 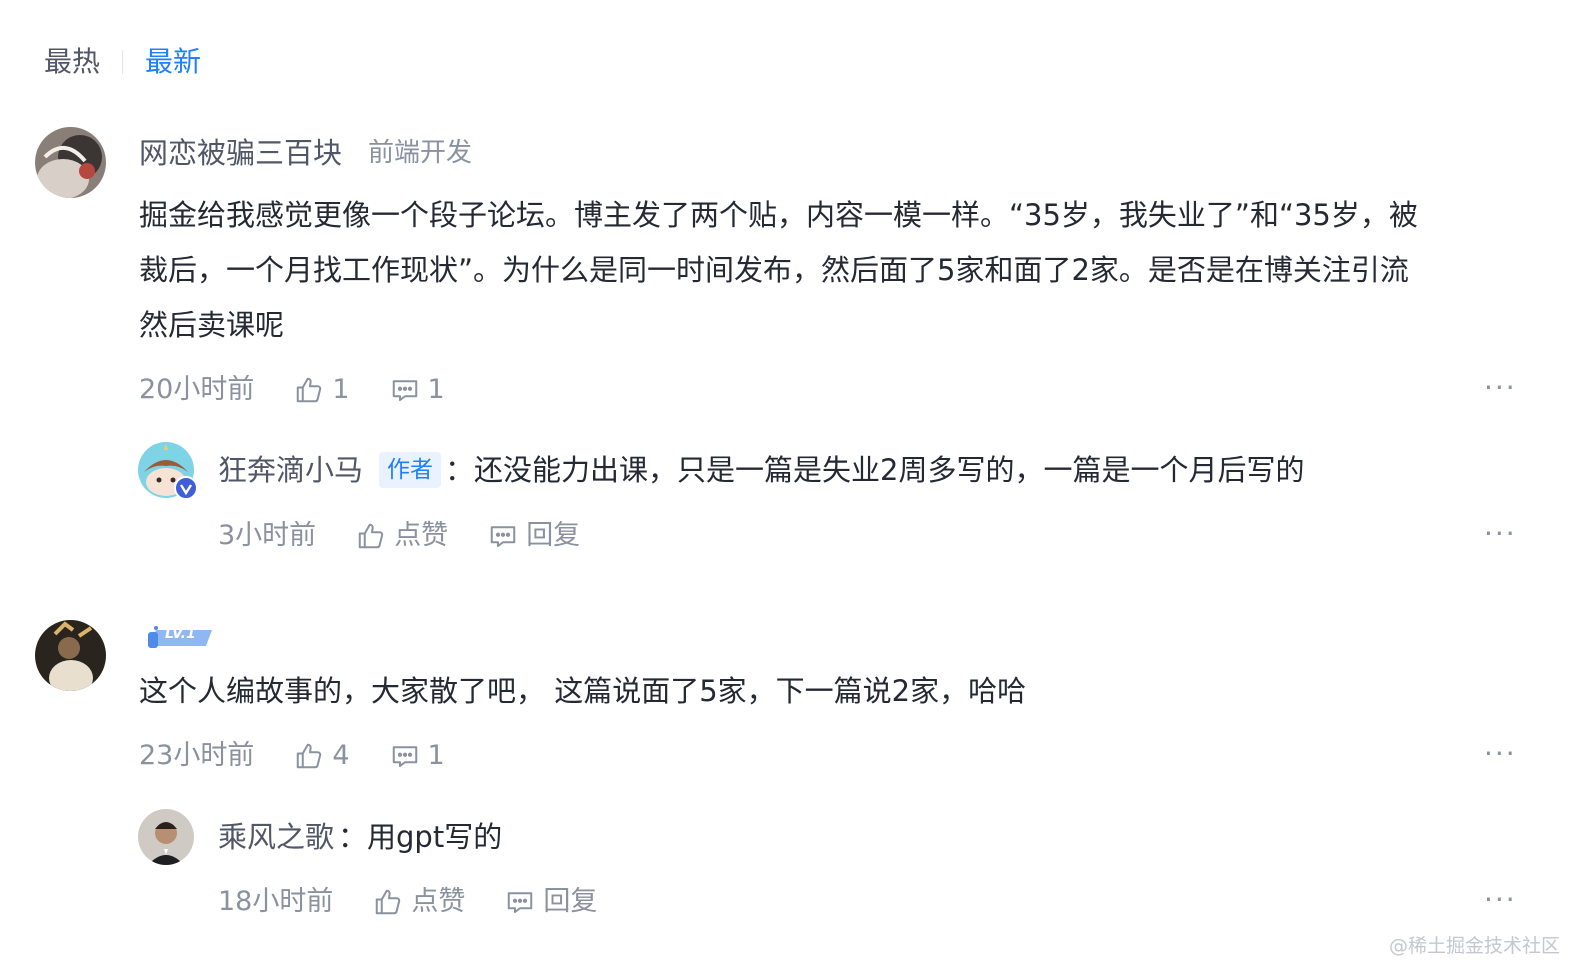 I want to click on author-badge: 作者, so click(x=410, y=470).